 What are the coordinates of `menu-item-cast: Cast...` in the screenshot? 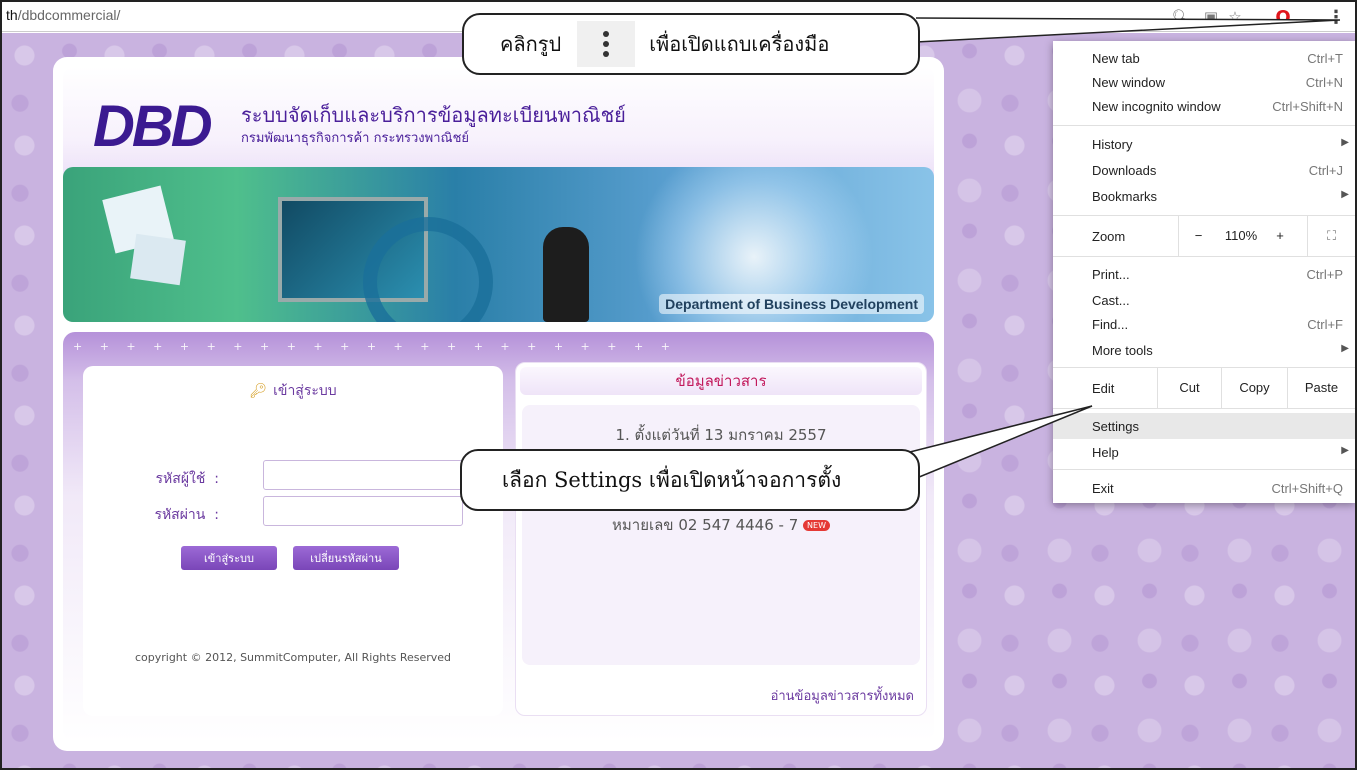 It's located at (1204, 300).